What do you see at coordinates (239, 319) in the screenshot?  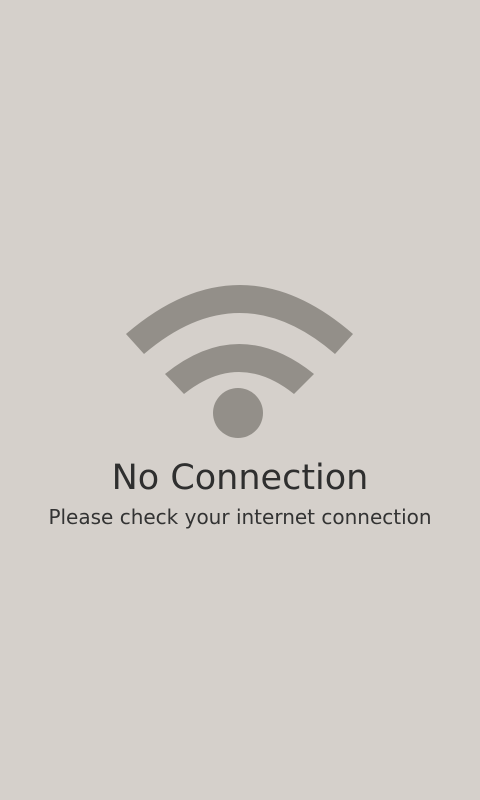 I see `wifi-outer-arc` at bounding box center [239, 319].